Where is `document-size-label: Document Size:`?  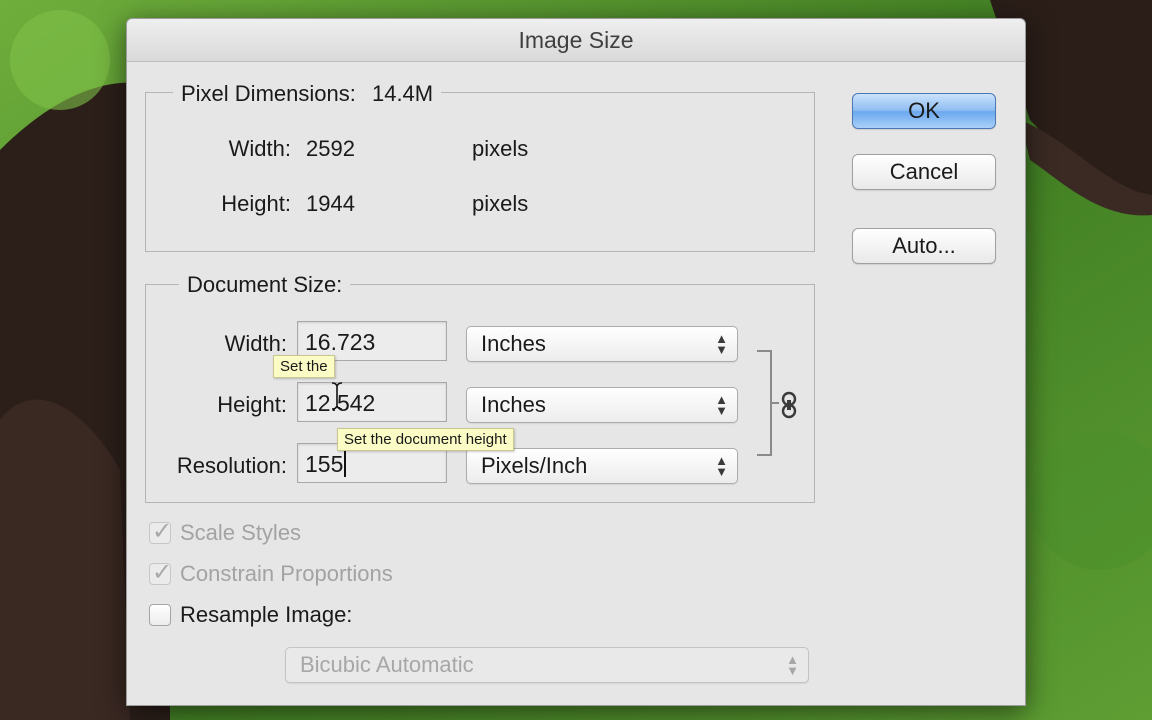 document-size-label: Document Size: is located at coordinates (265, 285).